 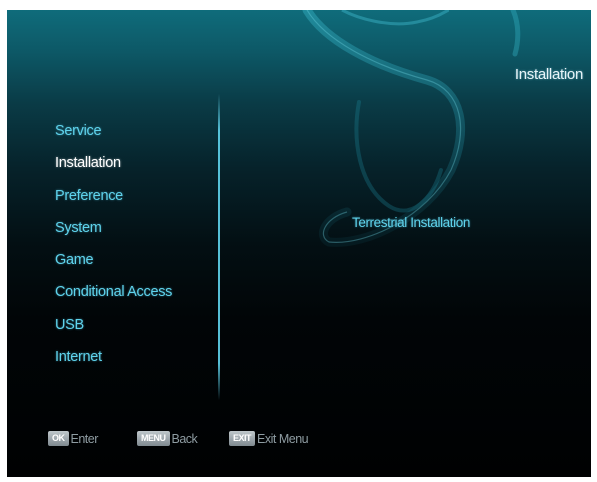 I want to click on menu-divider, so click(x=219, y=247).